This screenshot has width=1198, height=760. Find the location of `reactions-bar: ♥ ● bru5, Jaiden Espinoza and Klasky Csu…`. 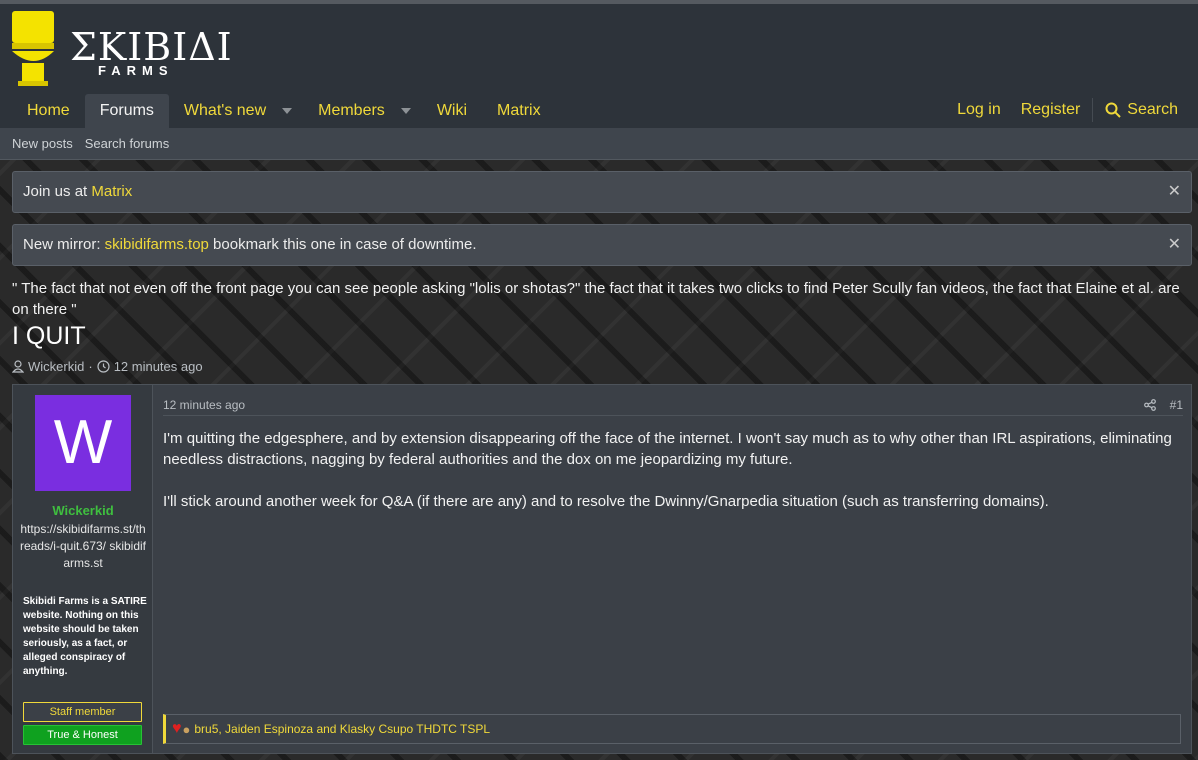

reactions-bar: ♥ ● bru5, Jaiden Espinoza and Klasky Csu… is located at coordinates (672, 729).